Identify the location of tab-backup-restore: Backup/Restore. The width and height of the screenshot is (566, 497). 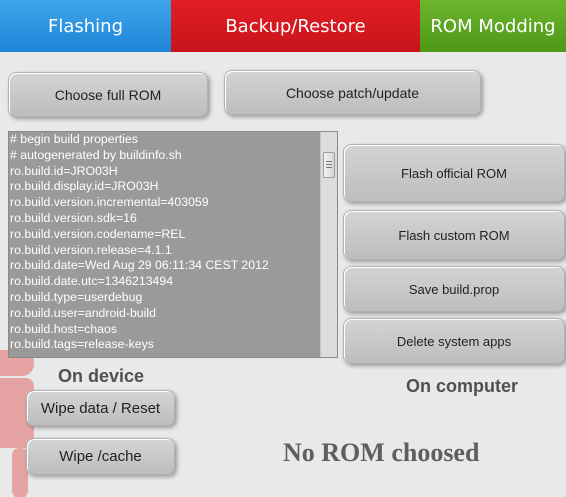
(295, 26).